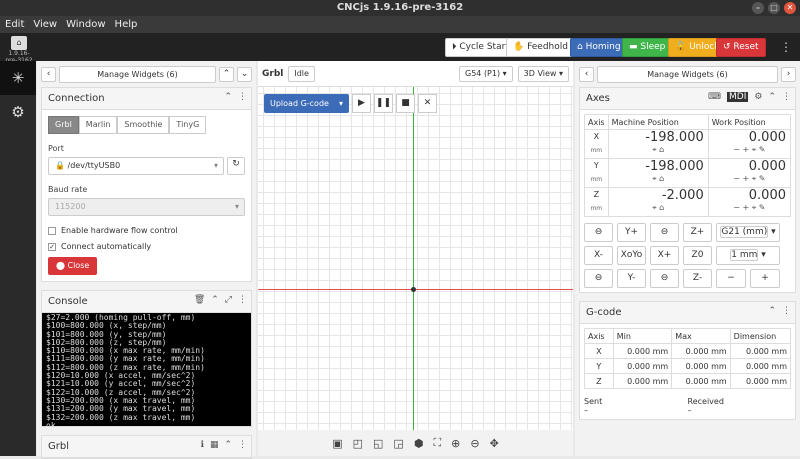 The height and width of the screenshot is (459, 800). Describe the element at coordinates (437, 443) in the screenshot. I see `zoom-fit-icon: ⛶` at that location.